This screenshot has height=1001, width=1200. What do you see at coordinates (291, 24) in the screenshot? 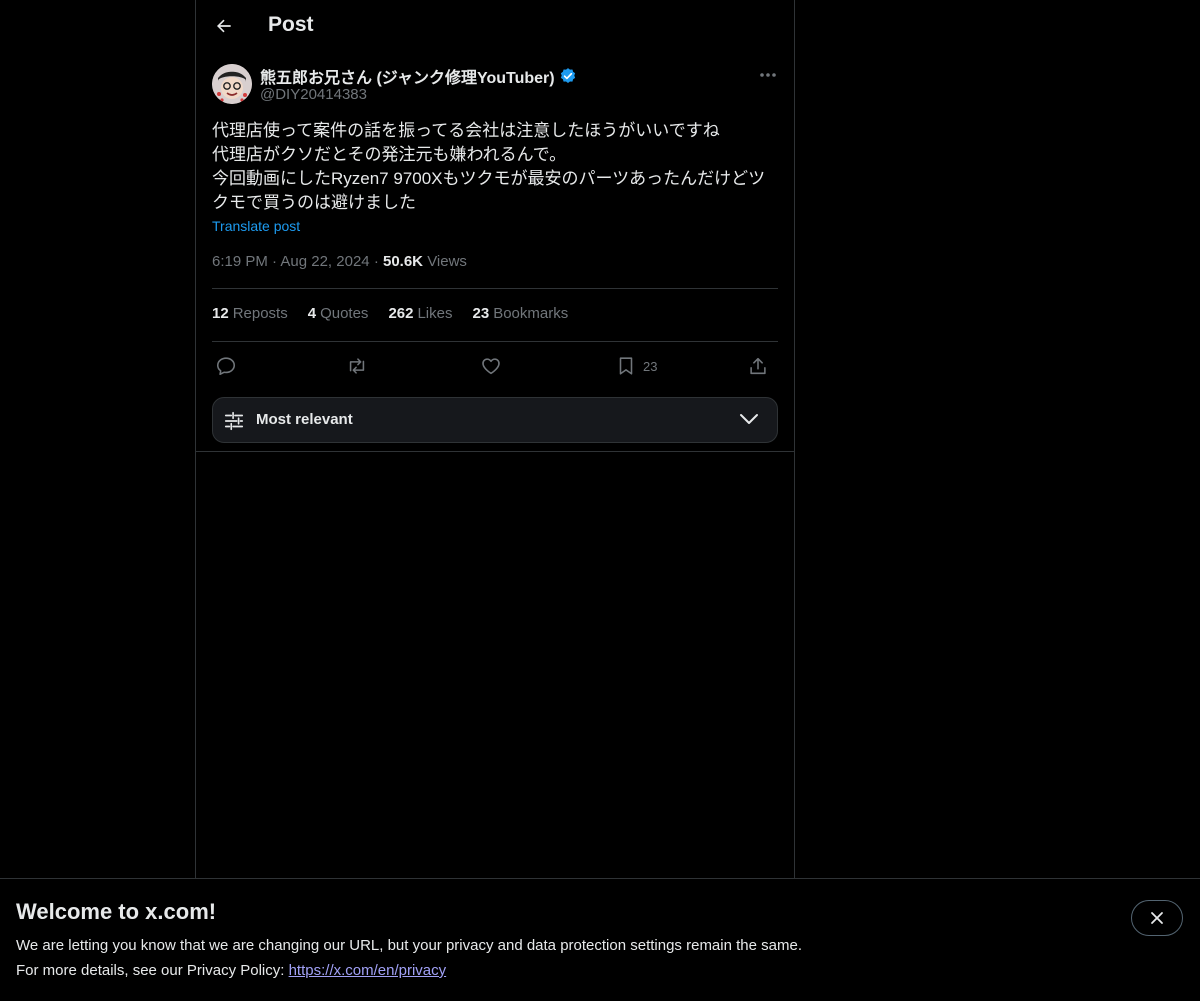
I see `page-title: Post` at bounding box center [291, 24].